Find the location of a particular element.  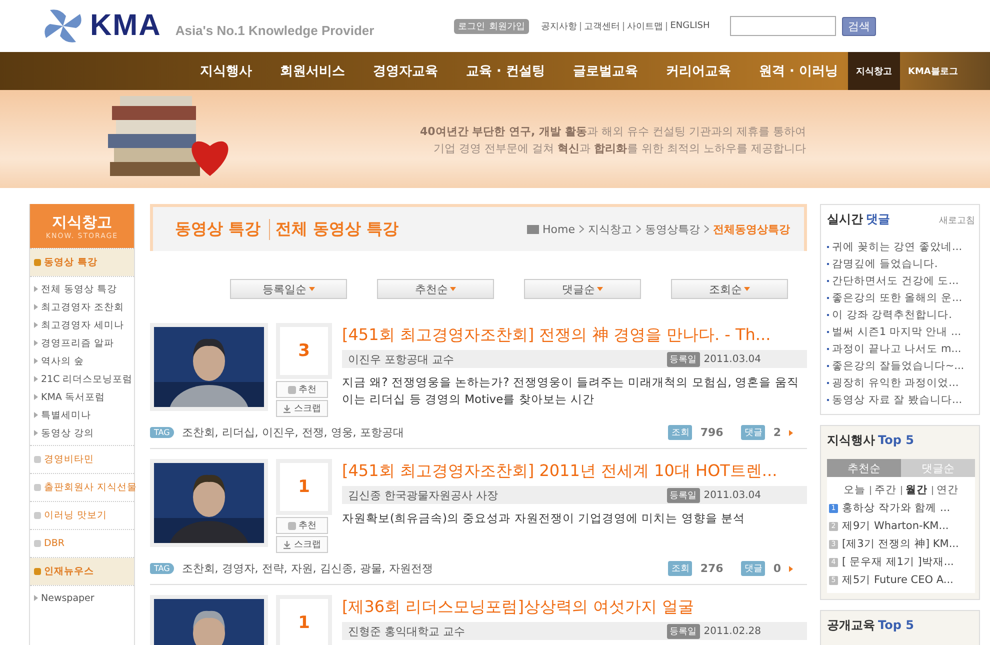

nav-tab: 지식창고 is located at coordinates (874, 71).